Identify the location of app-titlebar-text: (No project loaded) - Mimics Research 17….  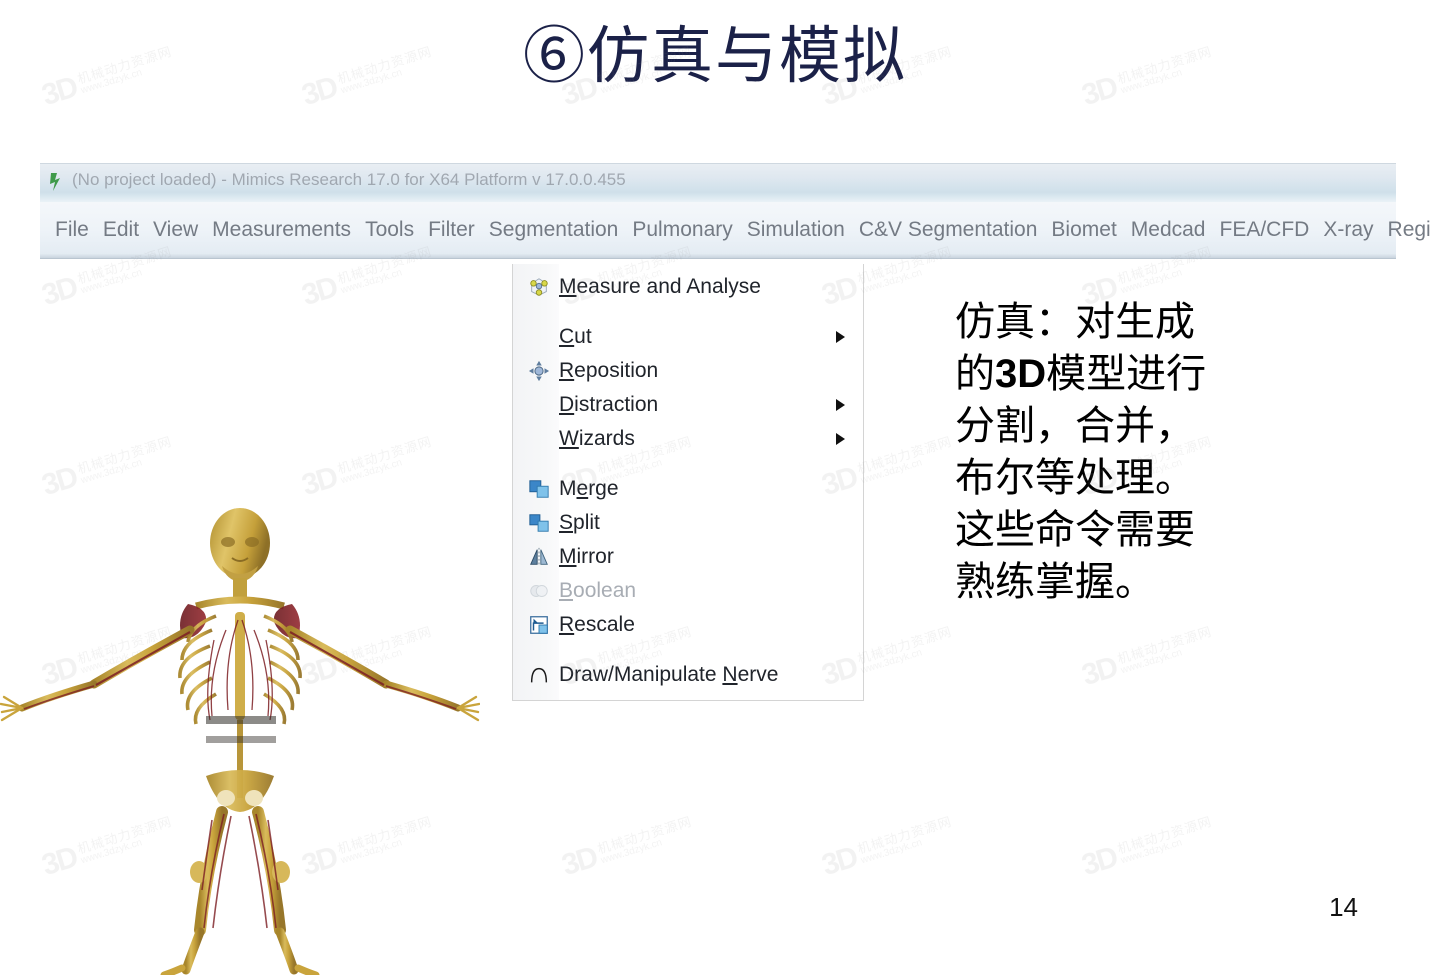
(349, 179).